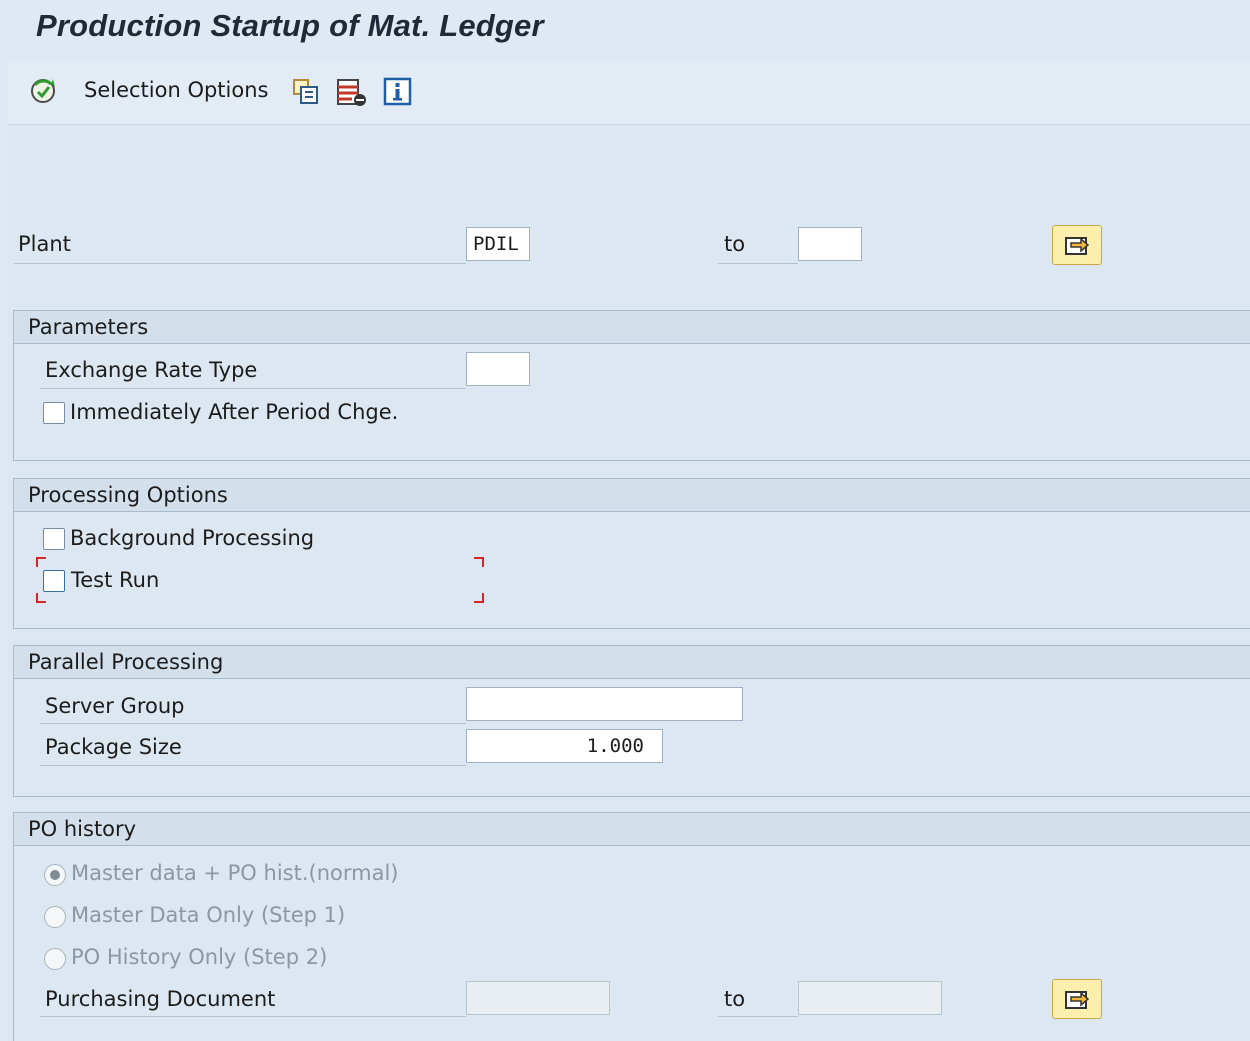 The width and height of the screenshot is (1250, 1041). Describe the element at coordinates (632, 662) in the screenshot. I see `parallel-processing-header: Parallel Processing` at that location.